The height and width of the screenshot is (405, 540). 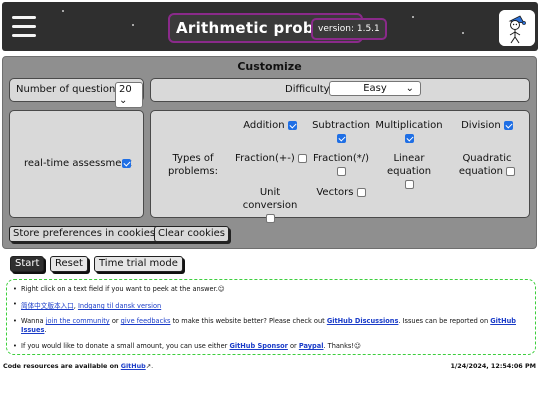 What do you see at coordinates (258, 346) in the screenshot?
I see `github-sponsor-link: GitHub Sponsor` at bounding box center [258, 346].